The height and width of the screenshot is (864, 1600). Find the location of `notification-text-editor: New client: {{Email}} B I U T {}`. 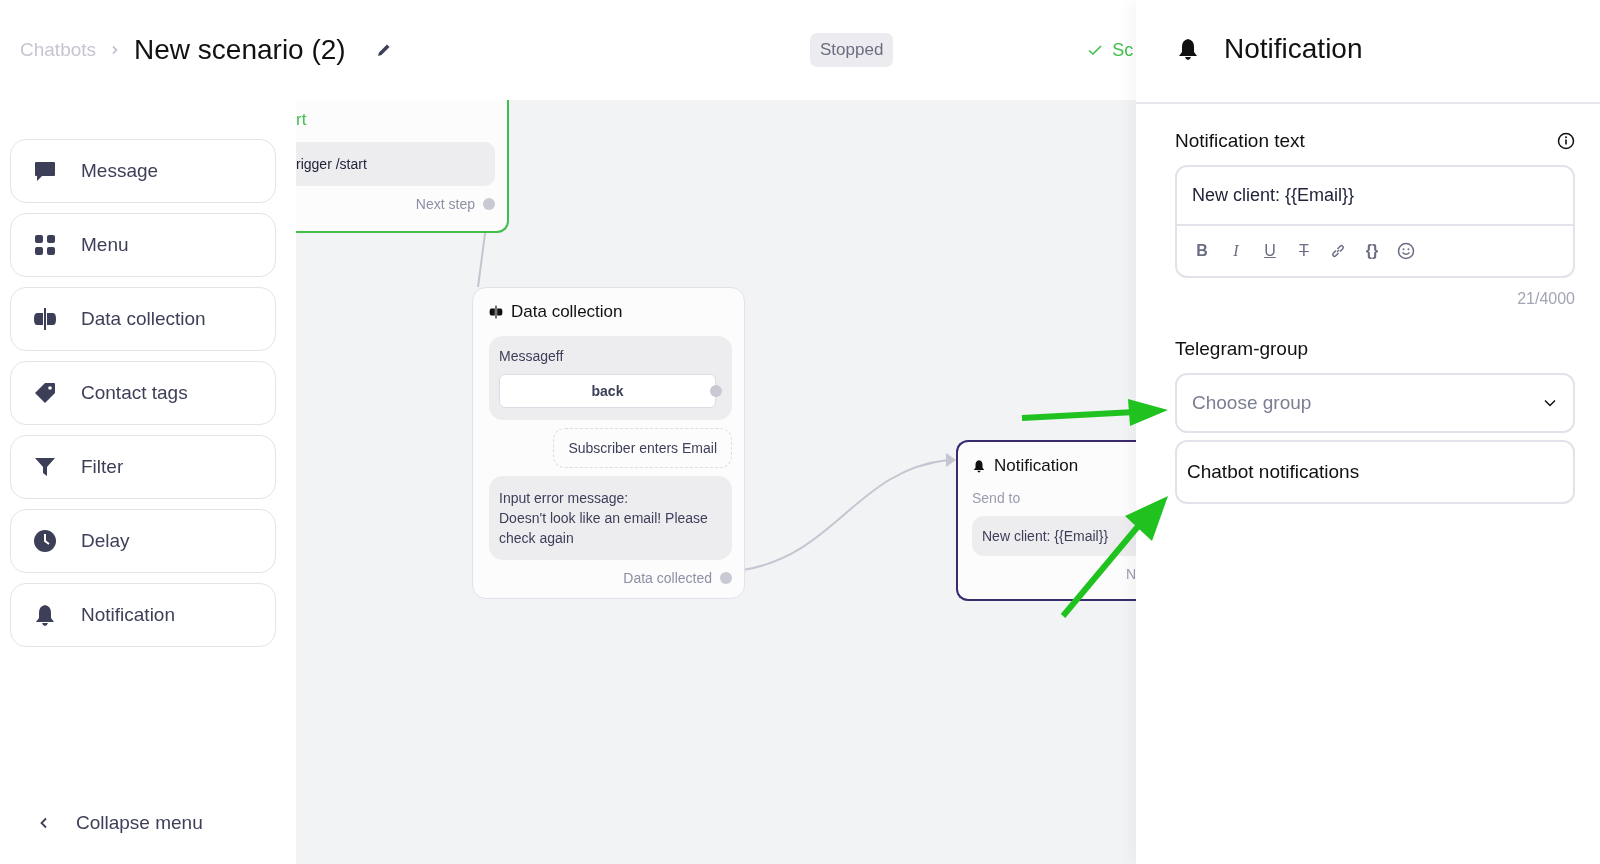

notification-text-editor: New client: {{Email}} B I U T {} is located at coordinates (1375, 221).